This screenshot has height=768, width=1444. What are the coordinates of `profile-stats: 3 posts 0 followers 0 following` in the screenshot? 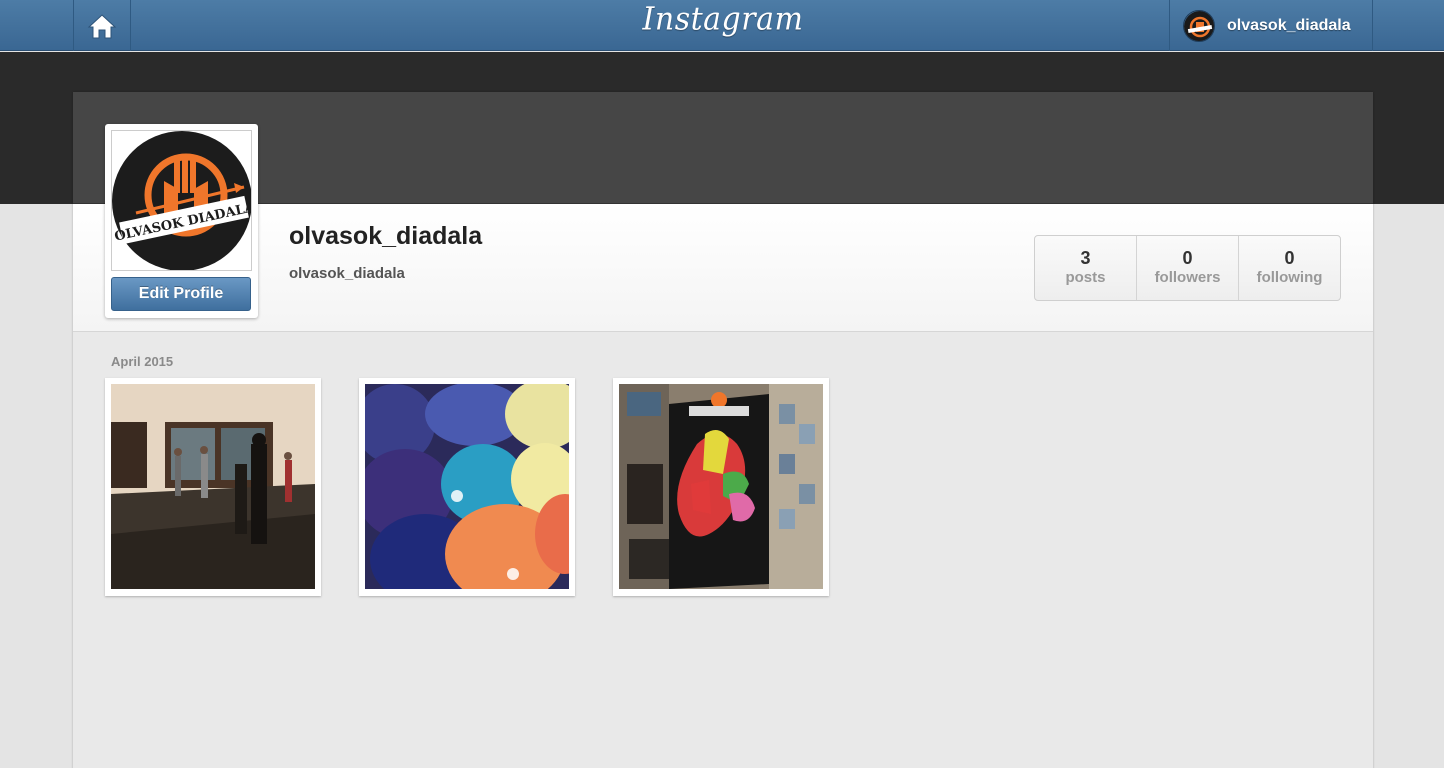 It's located at (1187, 268).